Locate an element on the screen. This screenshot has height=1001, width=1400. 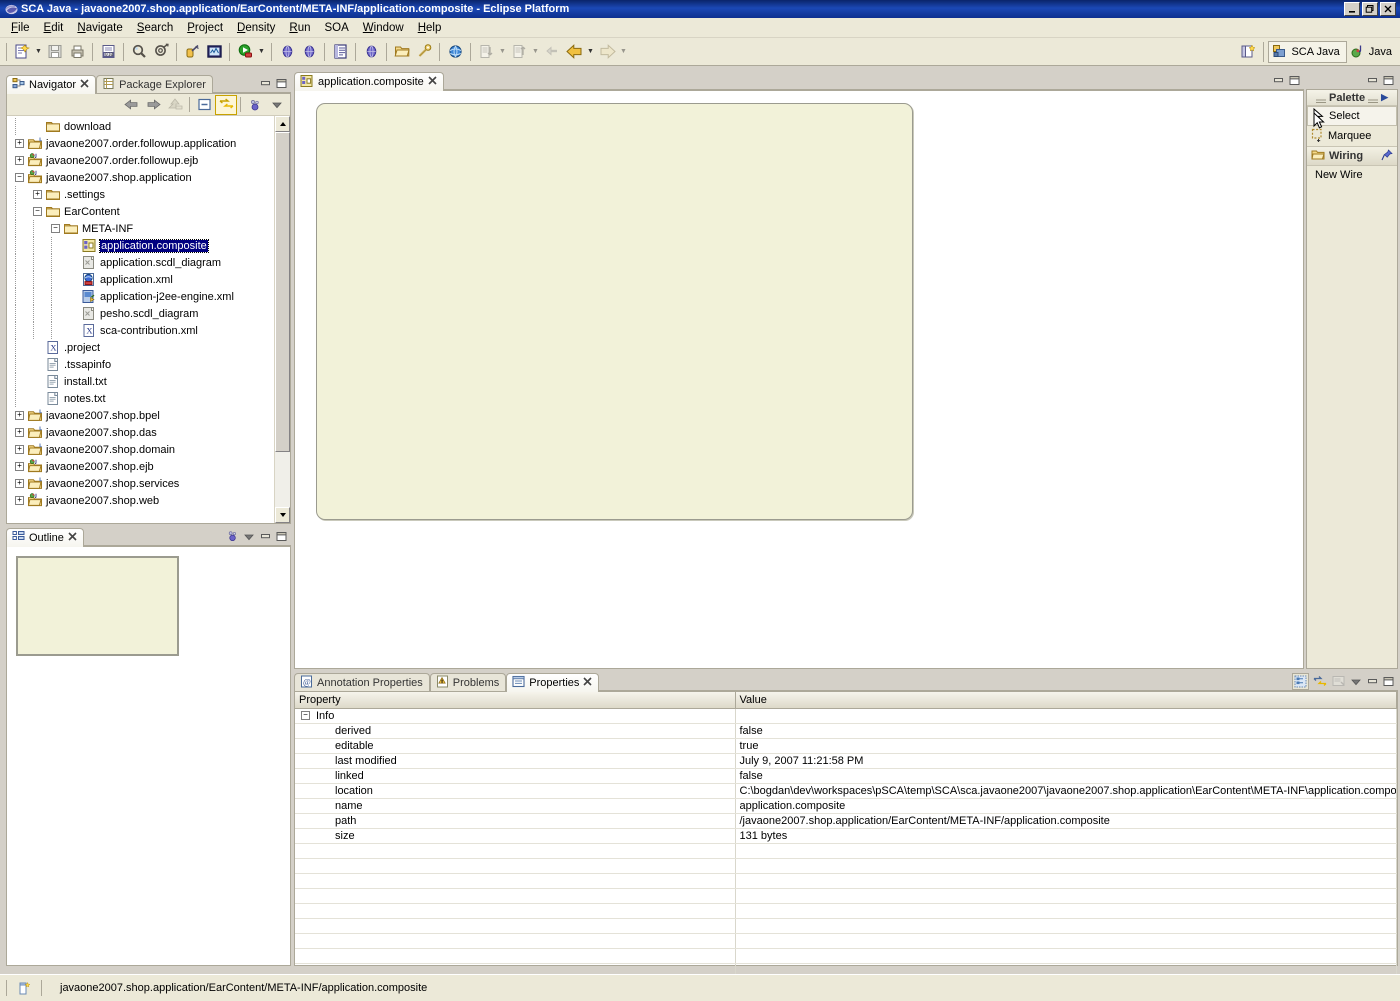
tree-item: Xsca-contribution.xml is located at coordinates (140, 330).